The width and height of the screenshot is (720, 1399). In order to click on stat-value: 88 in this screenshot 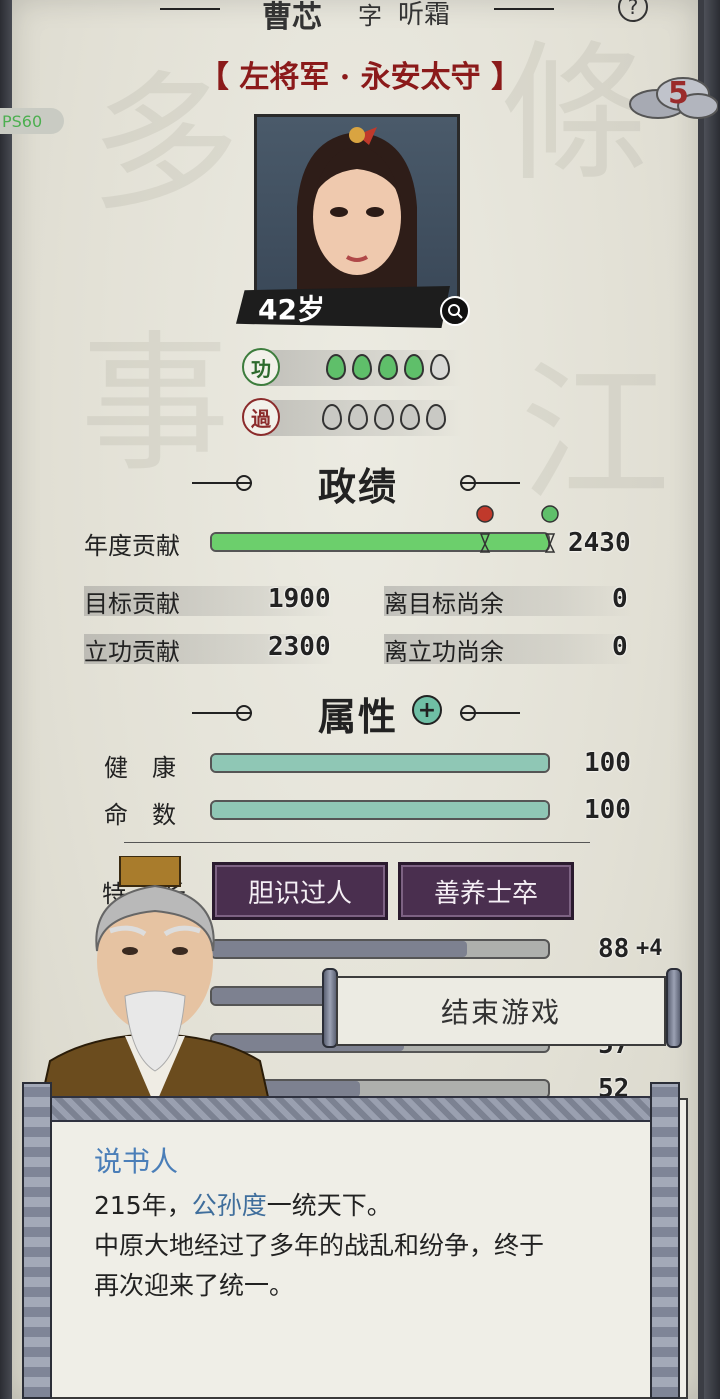, I will do `click(614, 949)`.